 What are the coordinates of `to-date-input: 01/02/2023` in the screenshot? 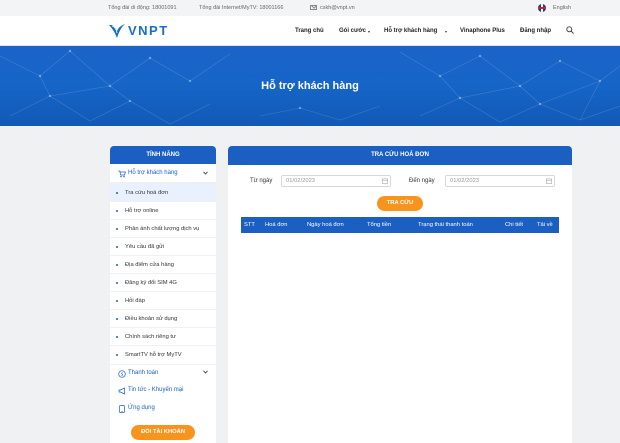 It's located at (500, 181).